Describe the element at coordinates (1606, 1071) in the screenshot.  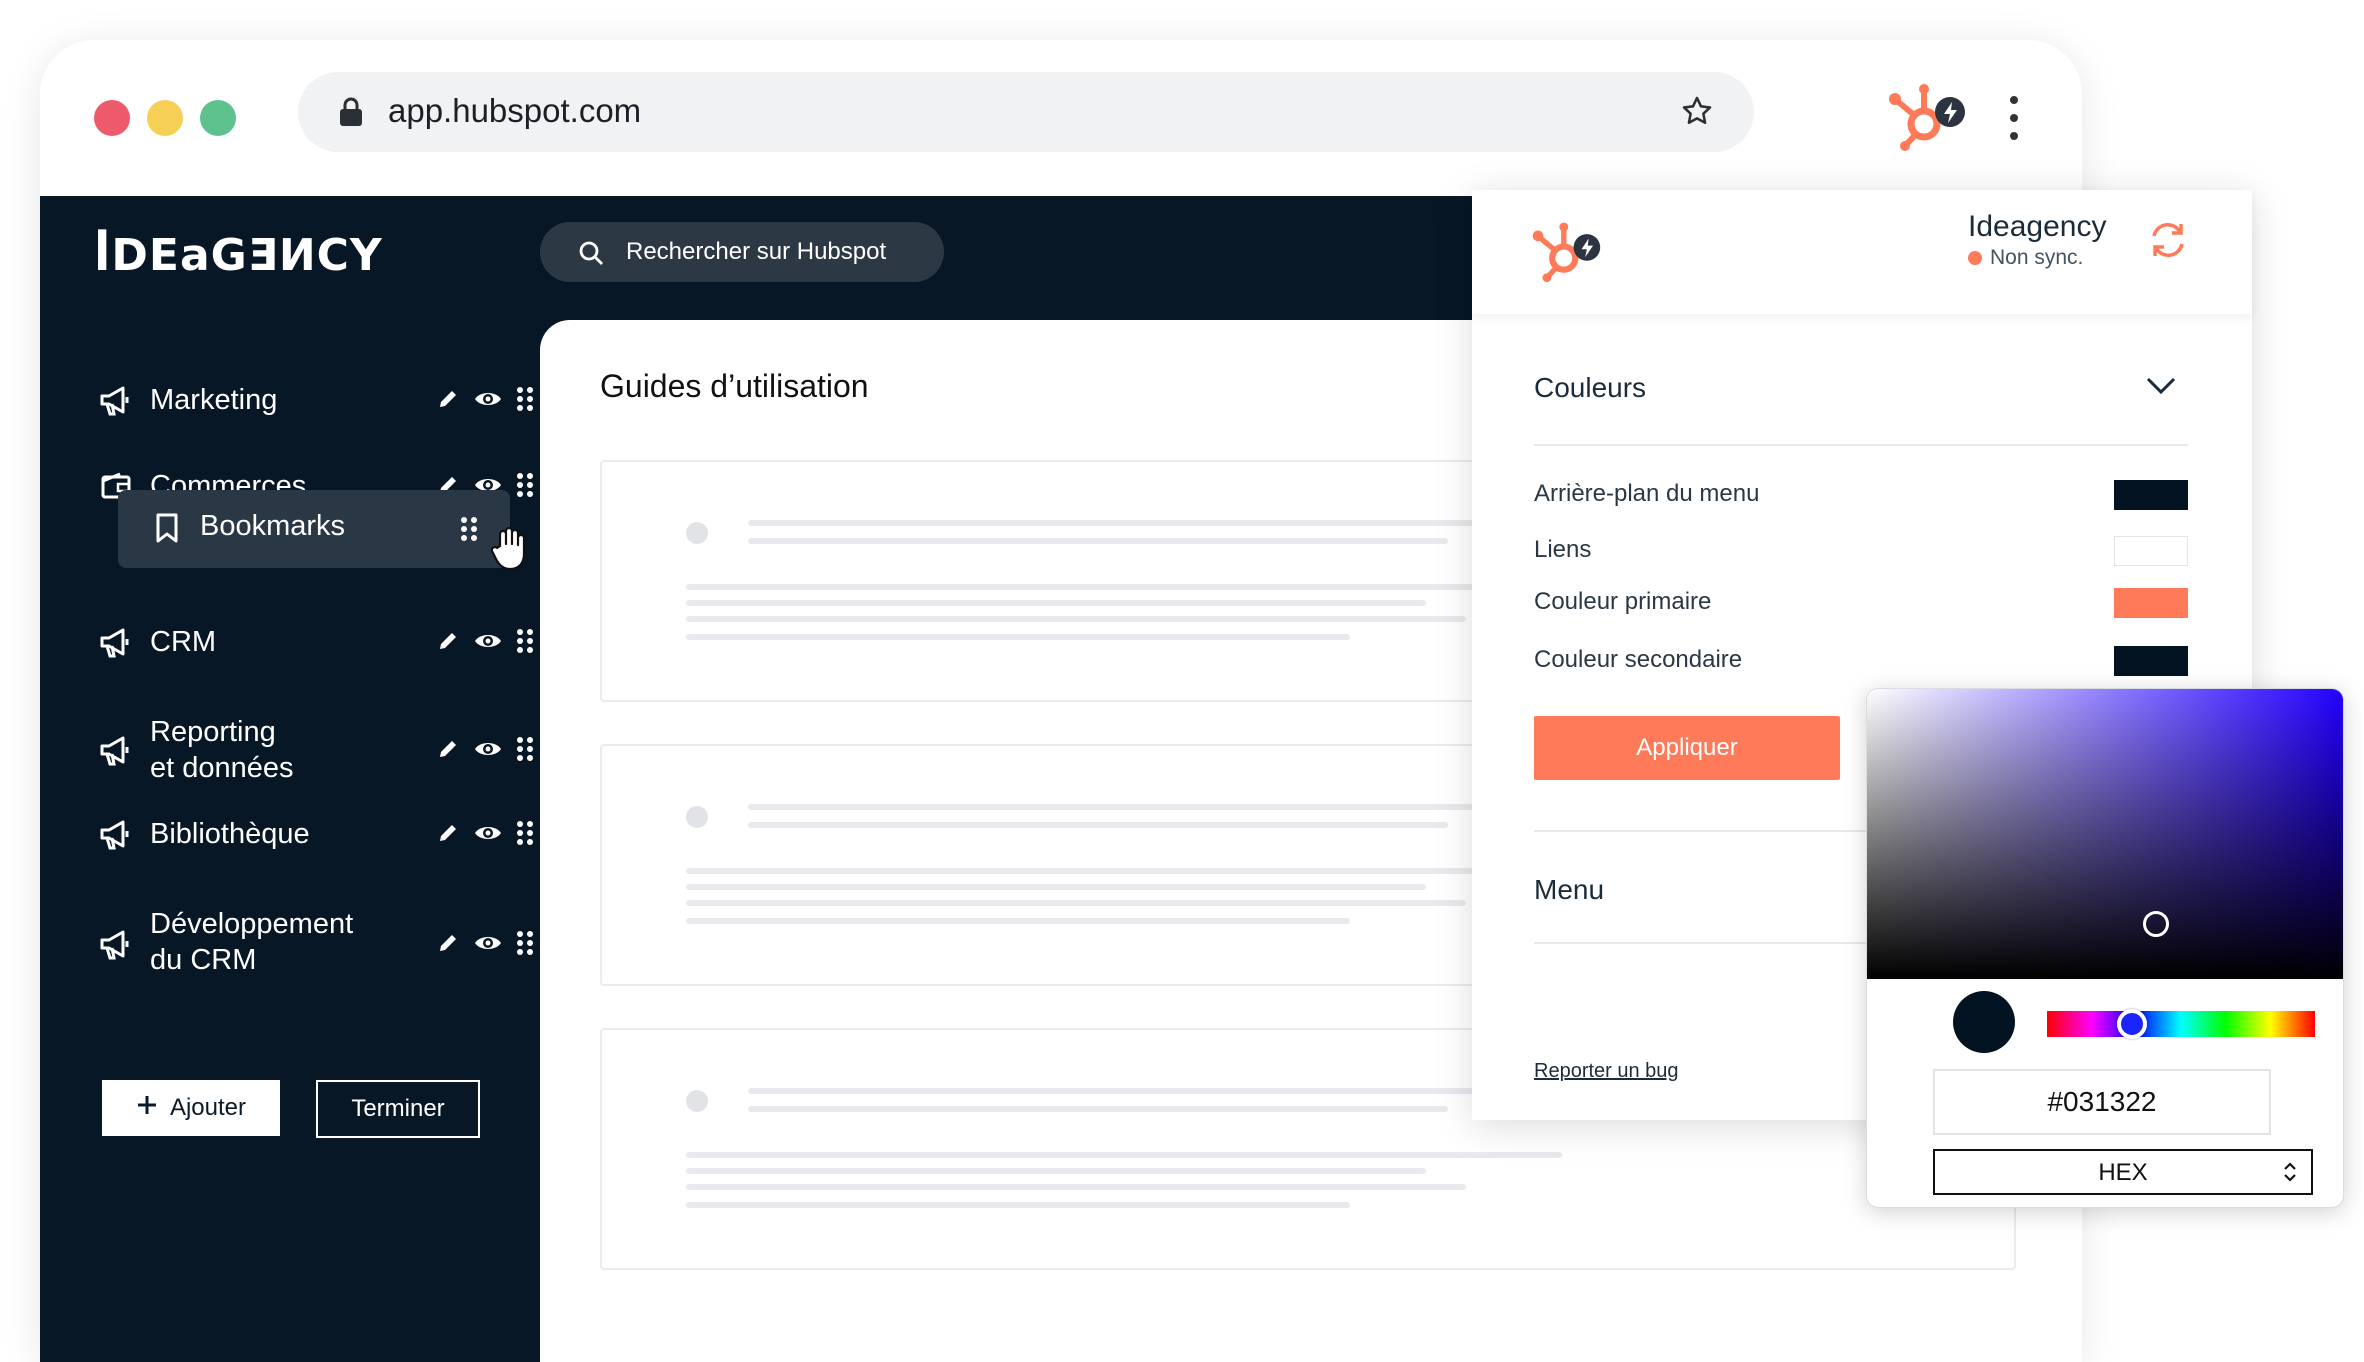
I see `report-bug-link: Reporter un bug` at that location.